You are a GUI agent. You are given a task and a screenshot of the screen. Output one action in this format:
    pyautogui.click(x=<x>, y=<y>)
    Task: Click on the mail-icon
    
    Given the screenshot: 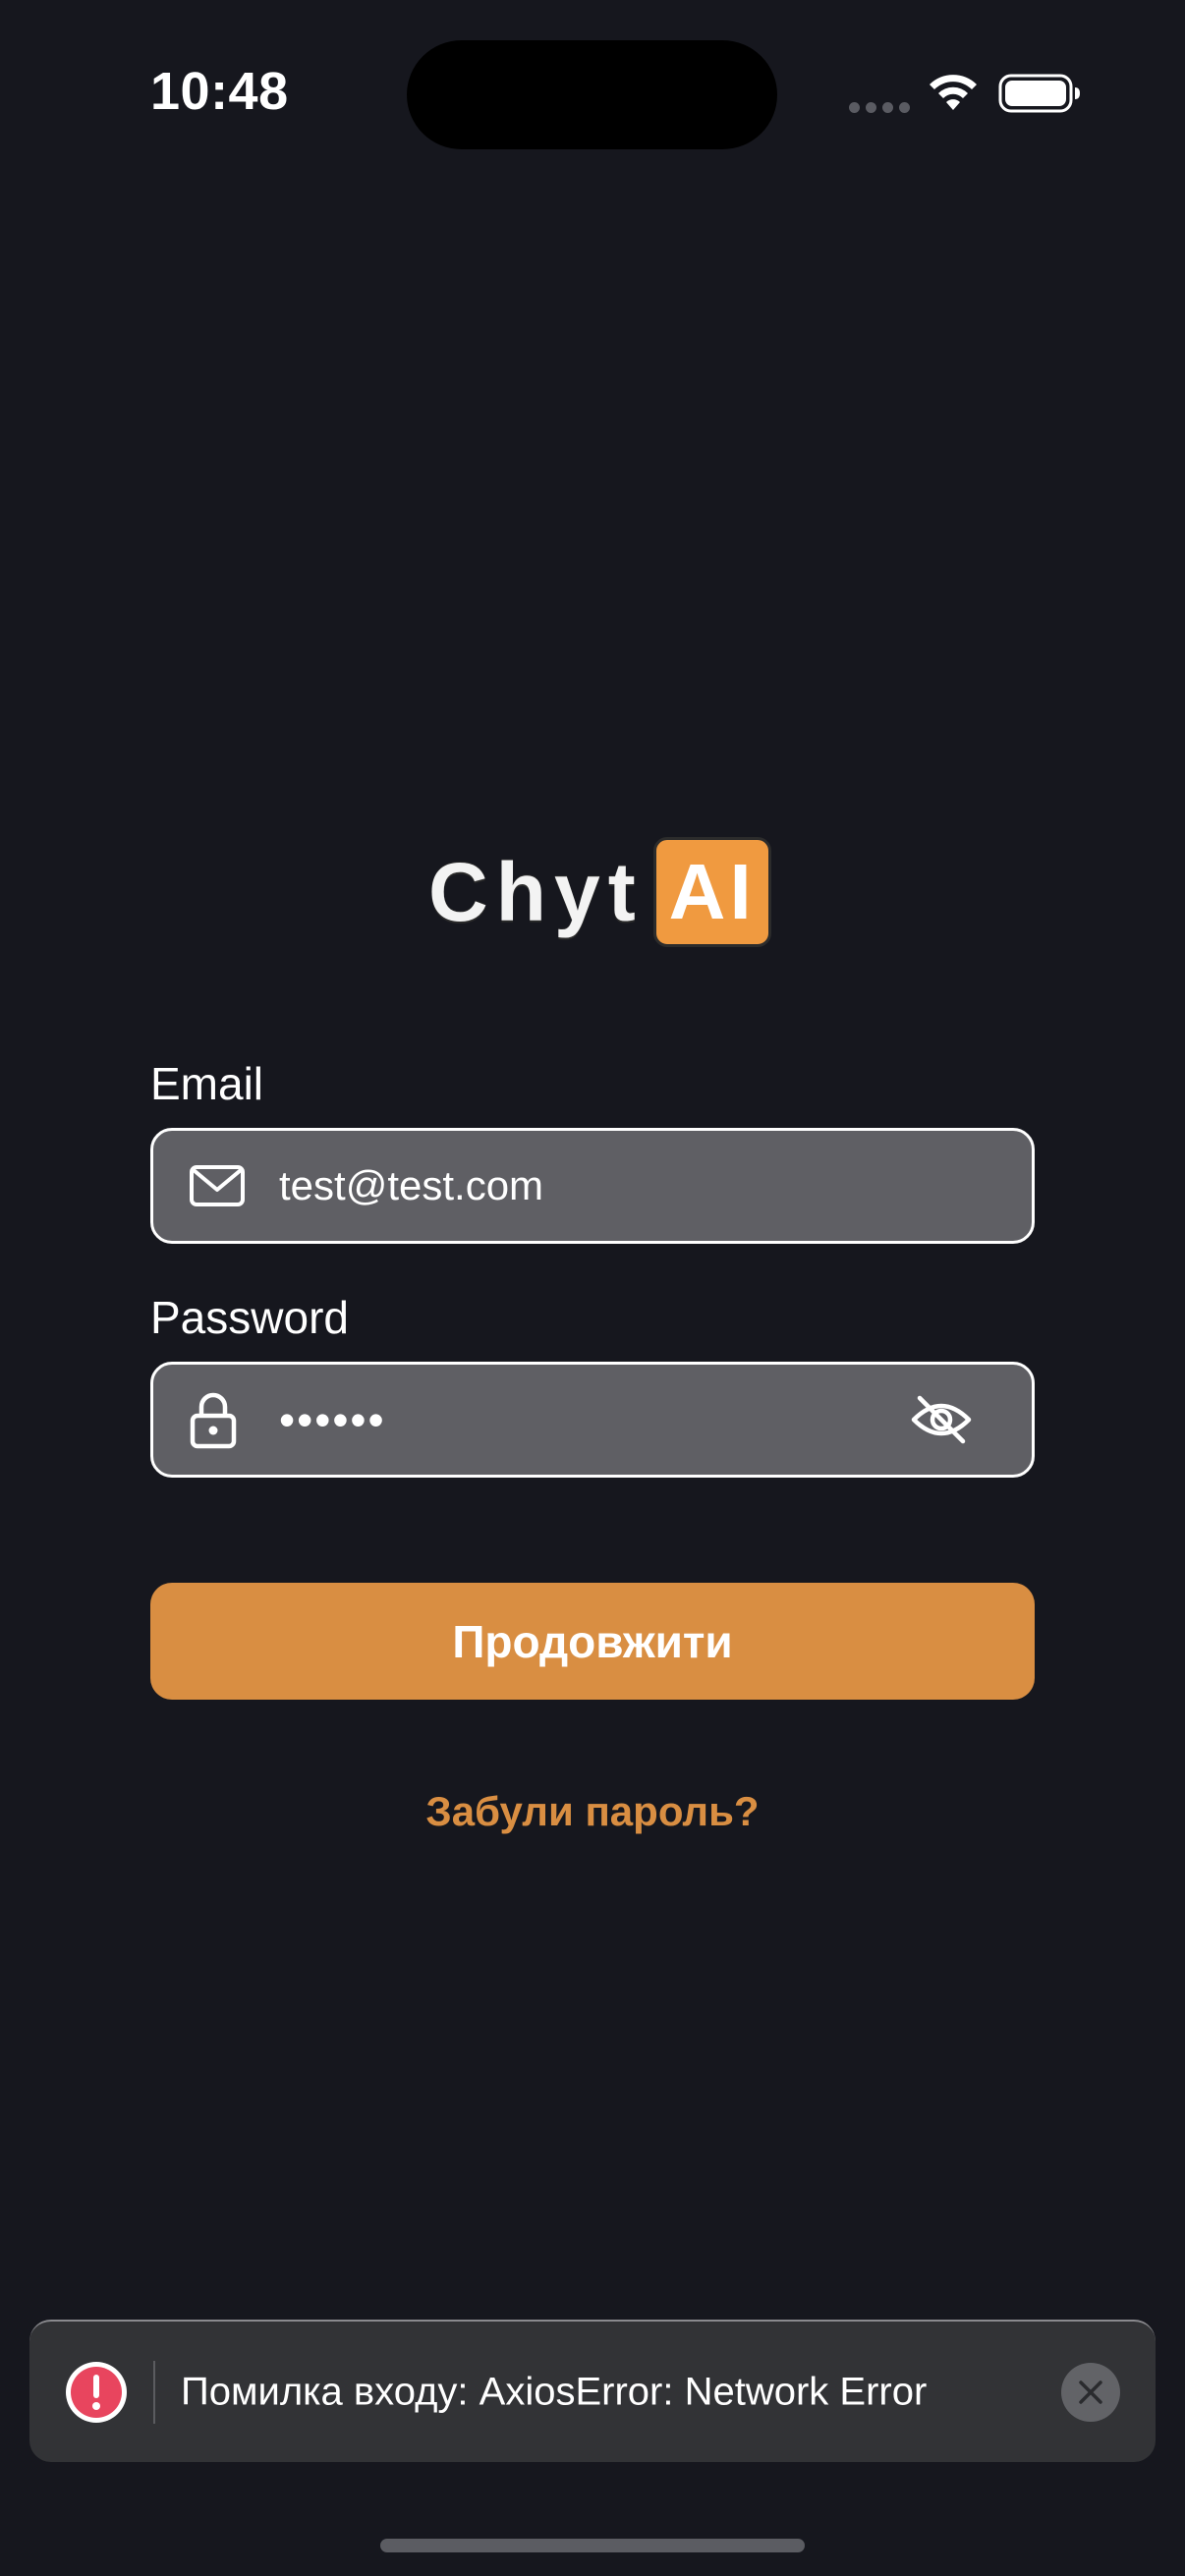 What is the action you would take?
    pyautogui.click(x=217, y=1185)
    